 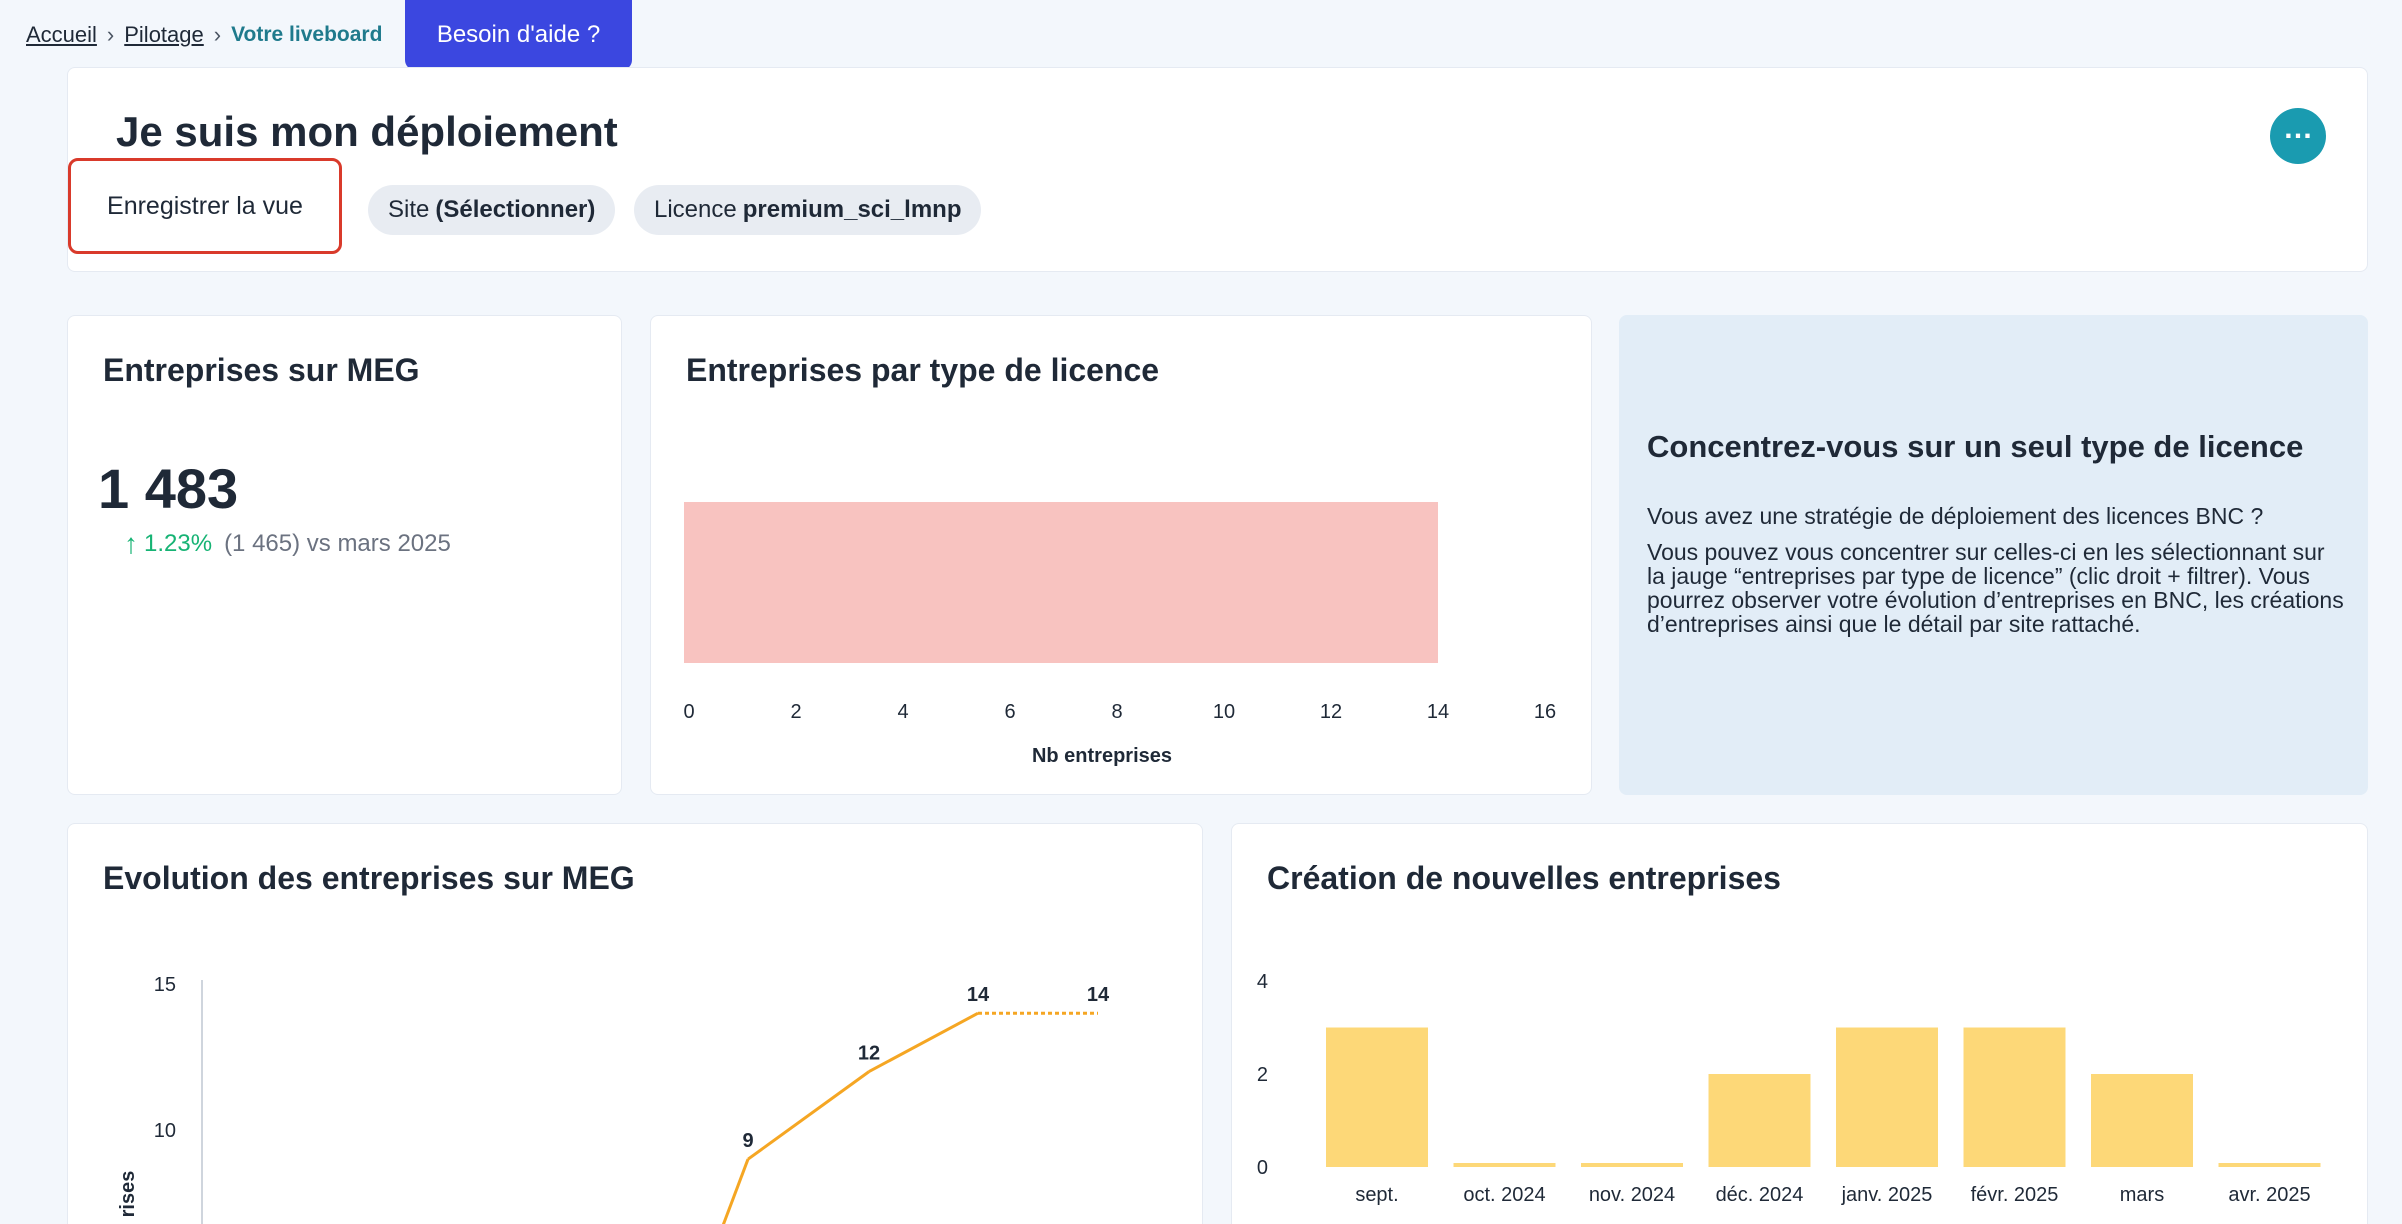 I want to click on y-tick-label: 10, so click(x=165, y=1131).